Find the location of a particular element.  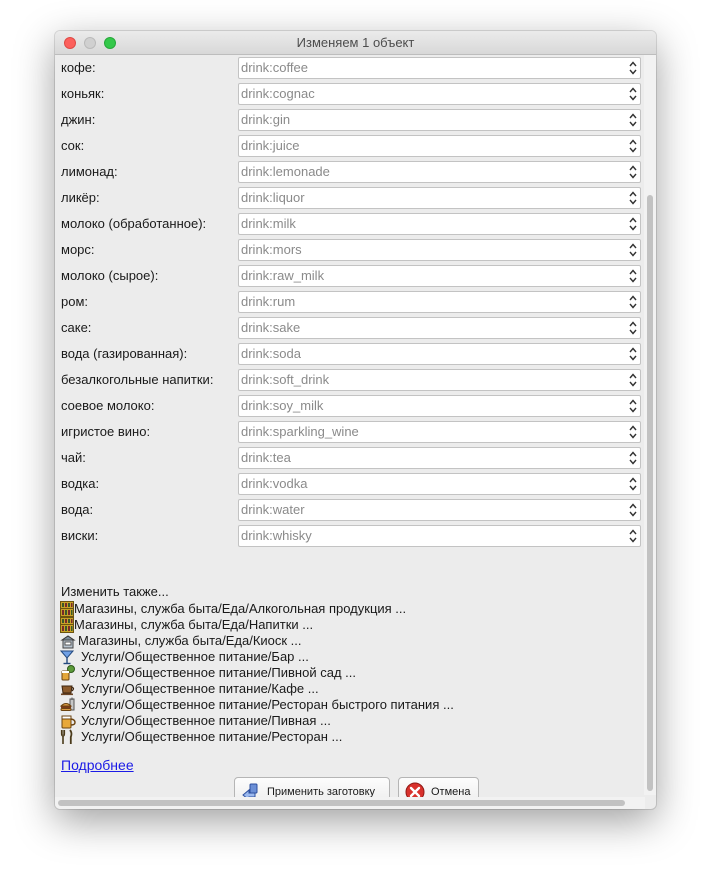

tag-value-text: drink:juice is located at coordinates (270, 145).